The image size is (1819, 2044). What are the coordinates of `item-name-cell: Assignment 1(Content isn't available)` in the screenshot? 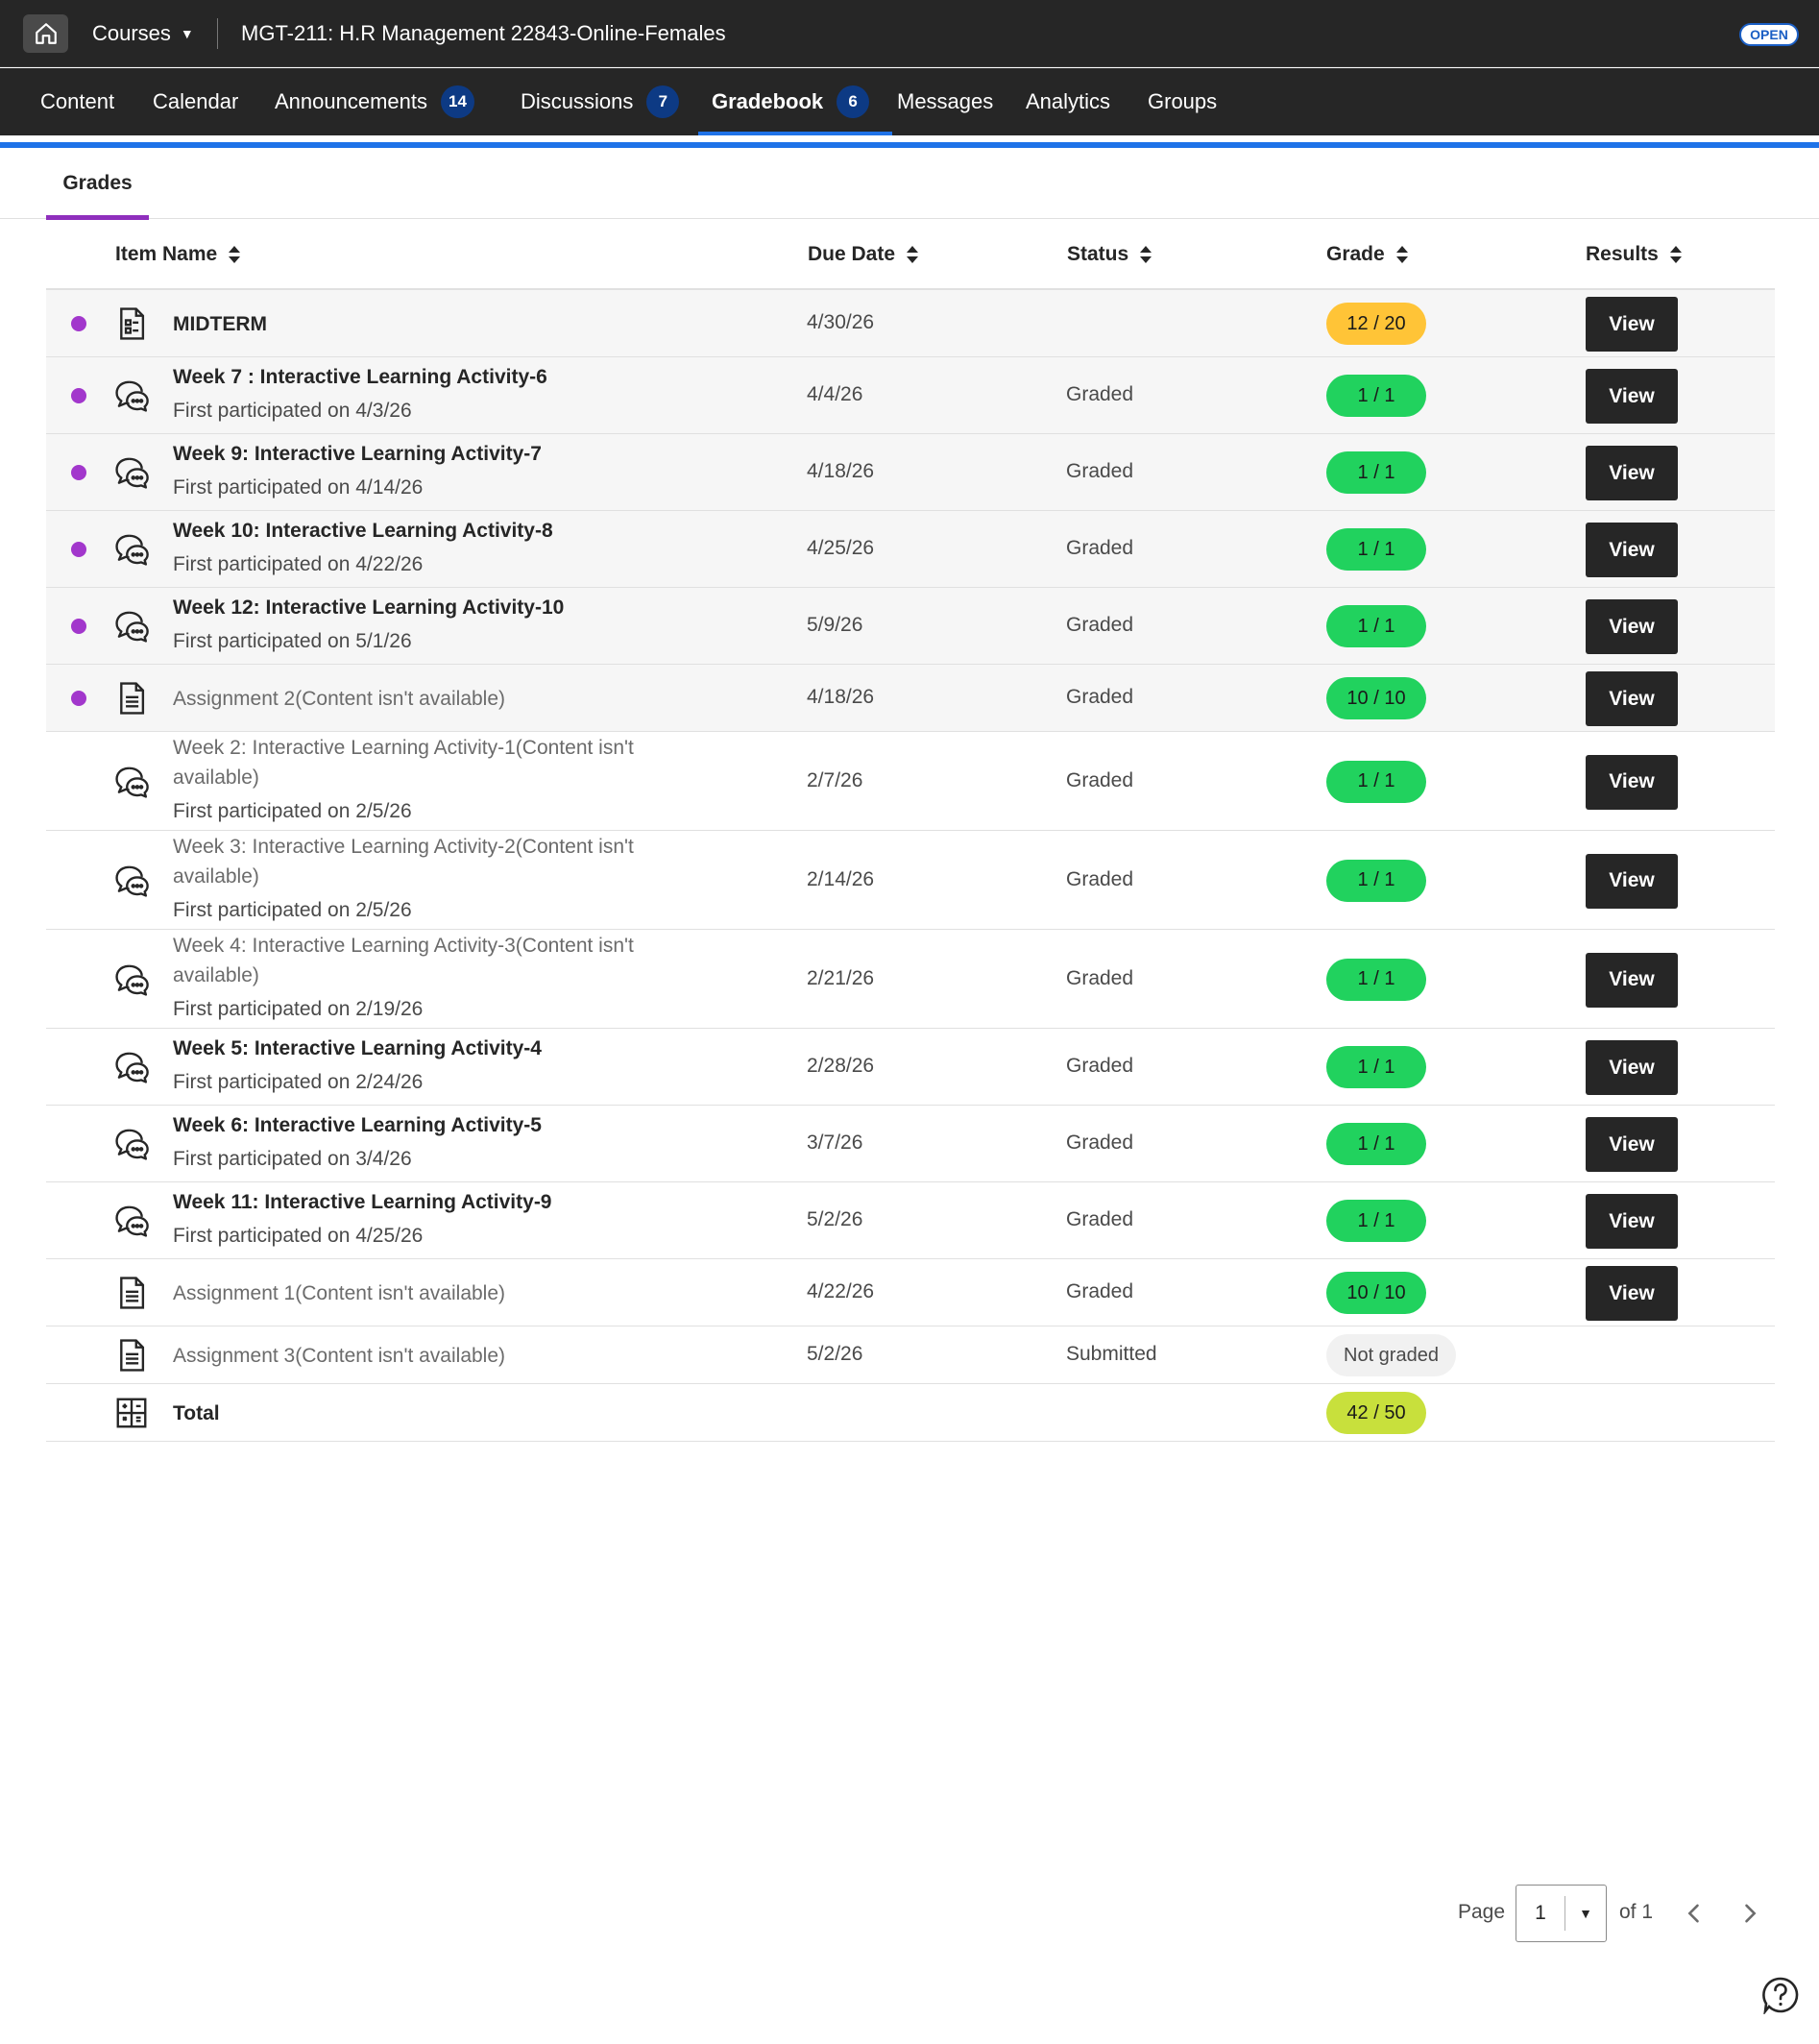 It's located at (442, 1293).